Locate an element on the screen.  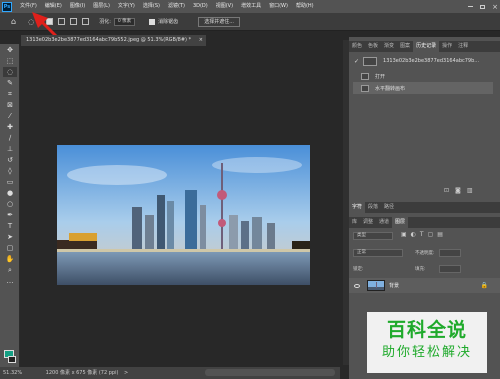
history-item-flip: 水平翻转画布 is located at coordinates (423, 88).